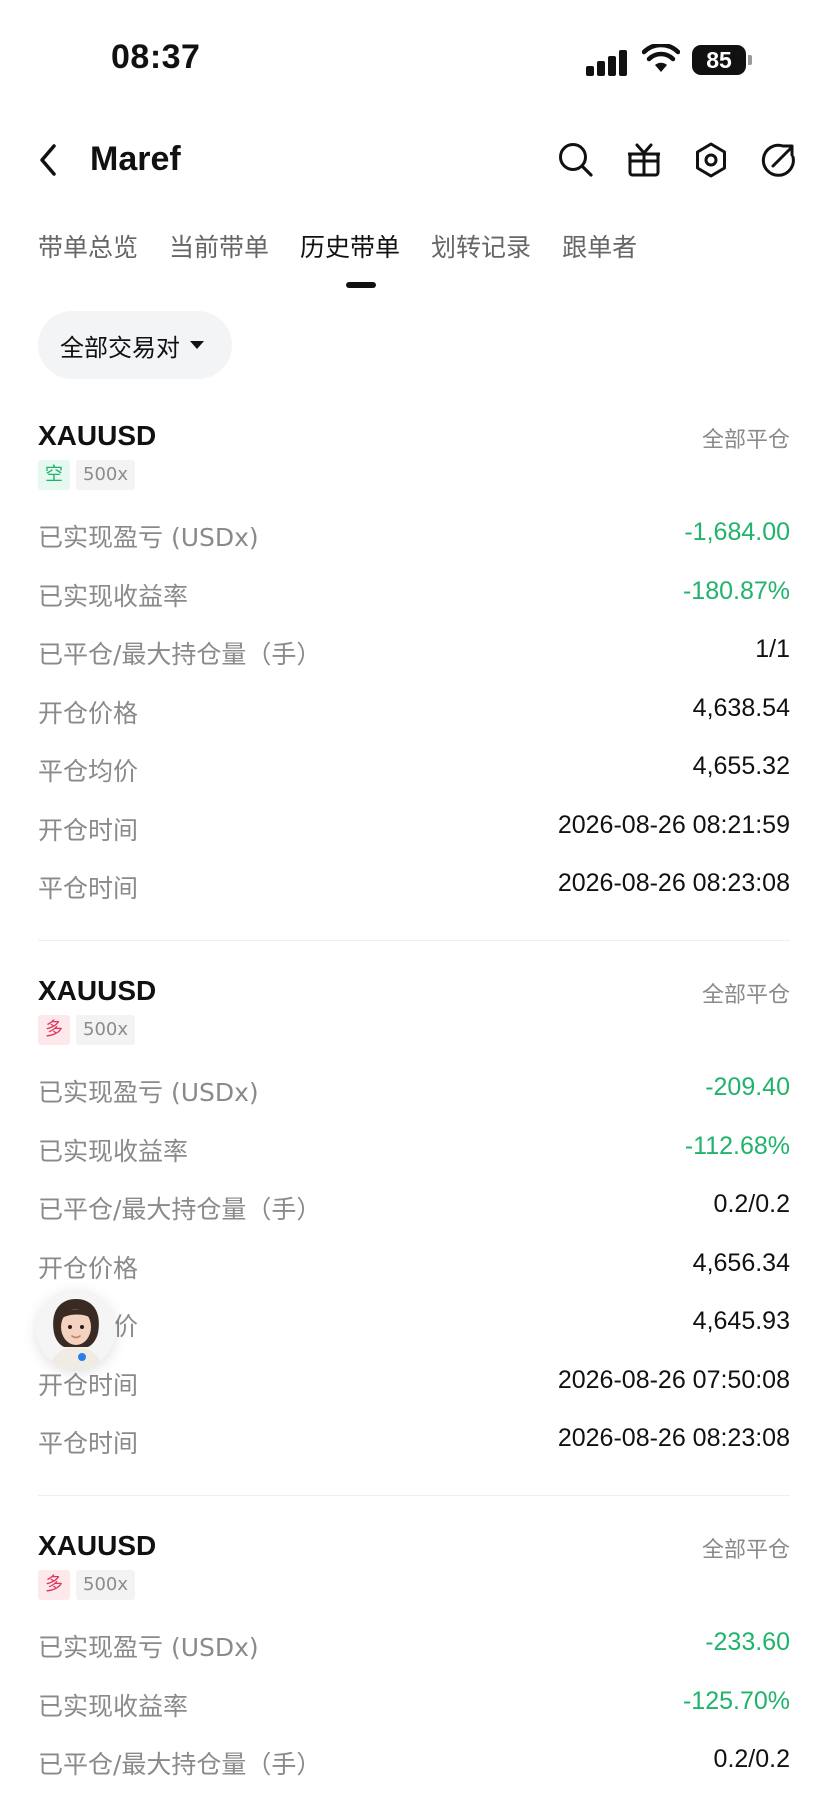  Describe the element at coordinates (711, 160) in the screenshot. I see `settings-icon` at that location.